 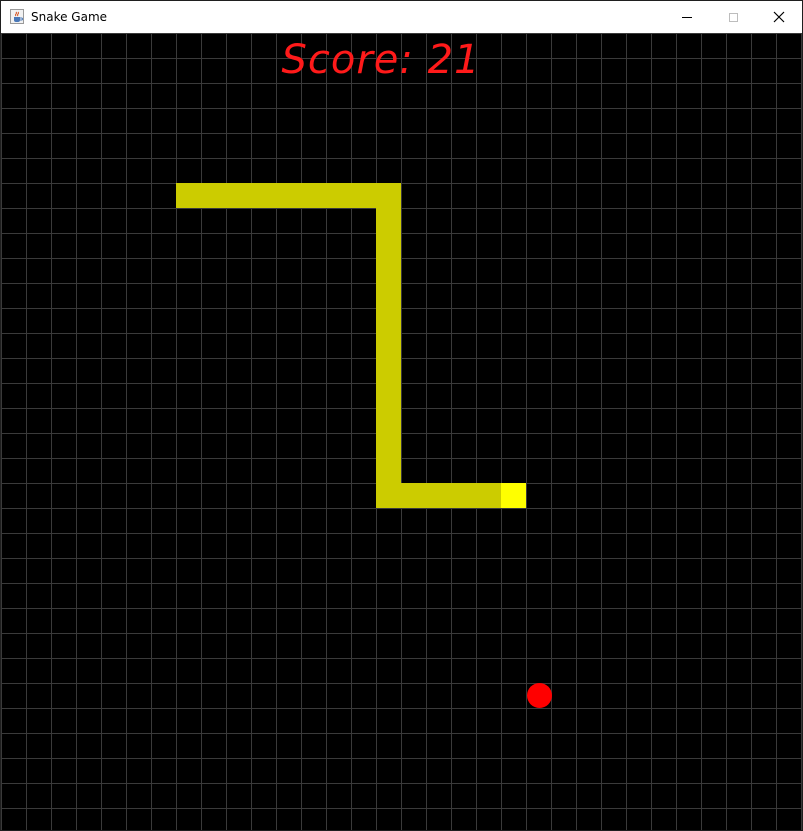 I want to click on snake-head, so click(x=513, y=495).